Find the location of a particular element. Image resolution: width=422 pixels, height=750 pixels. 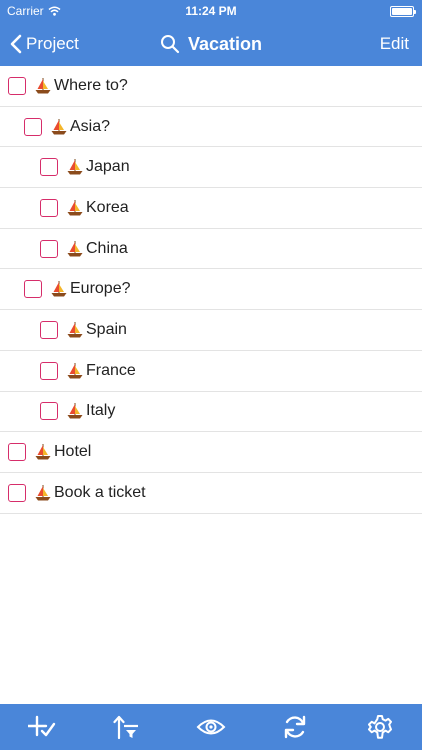

search-icon is located at coordinates (170, 44).